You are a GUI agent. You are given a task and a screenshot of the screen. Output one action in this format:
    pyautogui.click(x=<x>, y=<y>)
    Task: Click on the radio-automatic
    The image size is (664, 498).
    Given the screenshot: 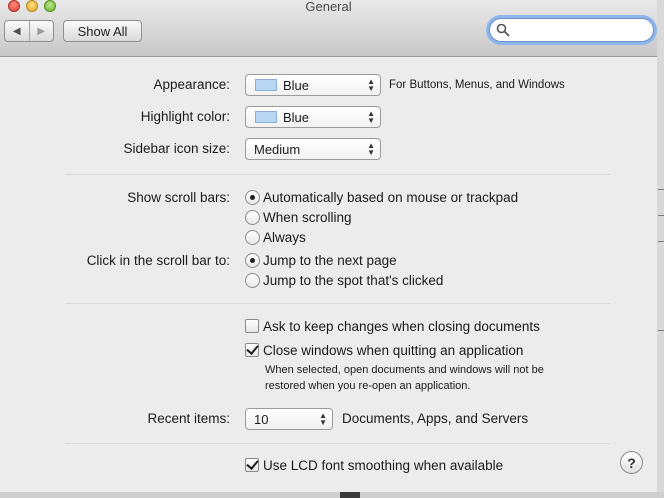 What is the action you would take?
    pyautogui.click(x=252, y=197)
    